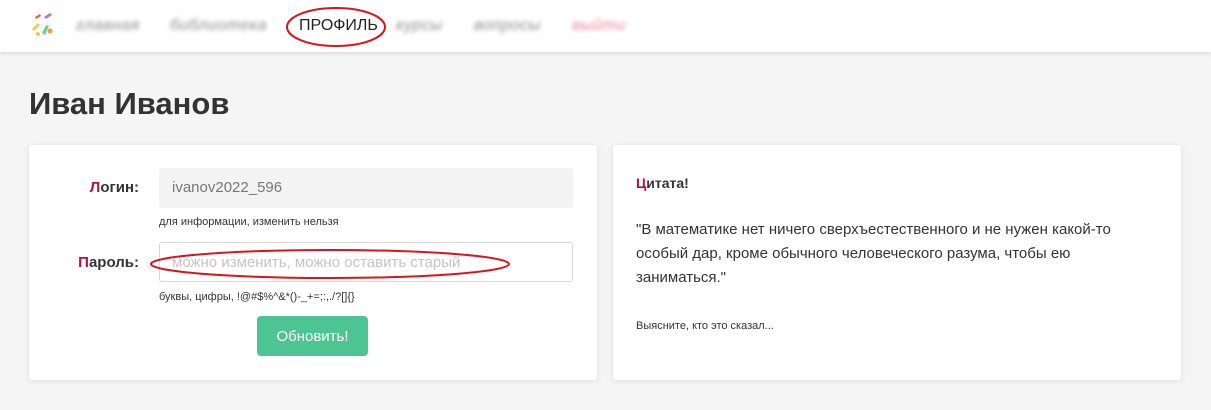  I want to click on pencils-logo-icon, so click(43, 24).